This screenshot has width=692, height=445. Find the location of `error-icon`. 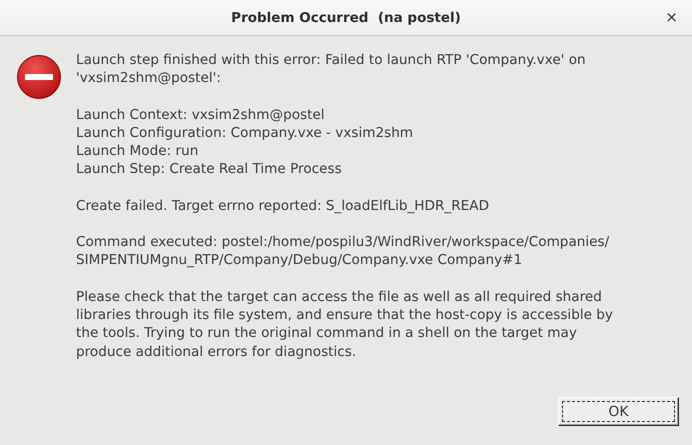

error-icon is located at coordinates (39, 77).